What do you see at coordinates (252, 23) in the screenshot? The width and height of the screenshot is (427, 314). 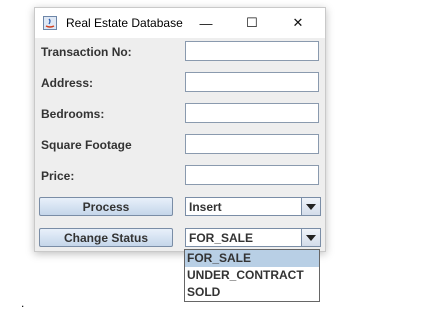 I see `maximize-button: ☐` at bounding box center [252, 23].